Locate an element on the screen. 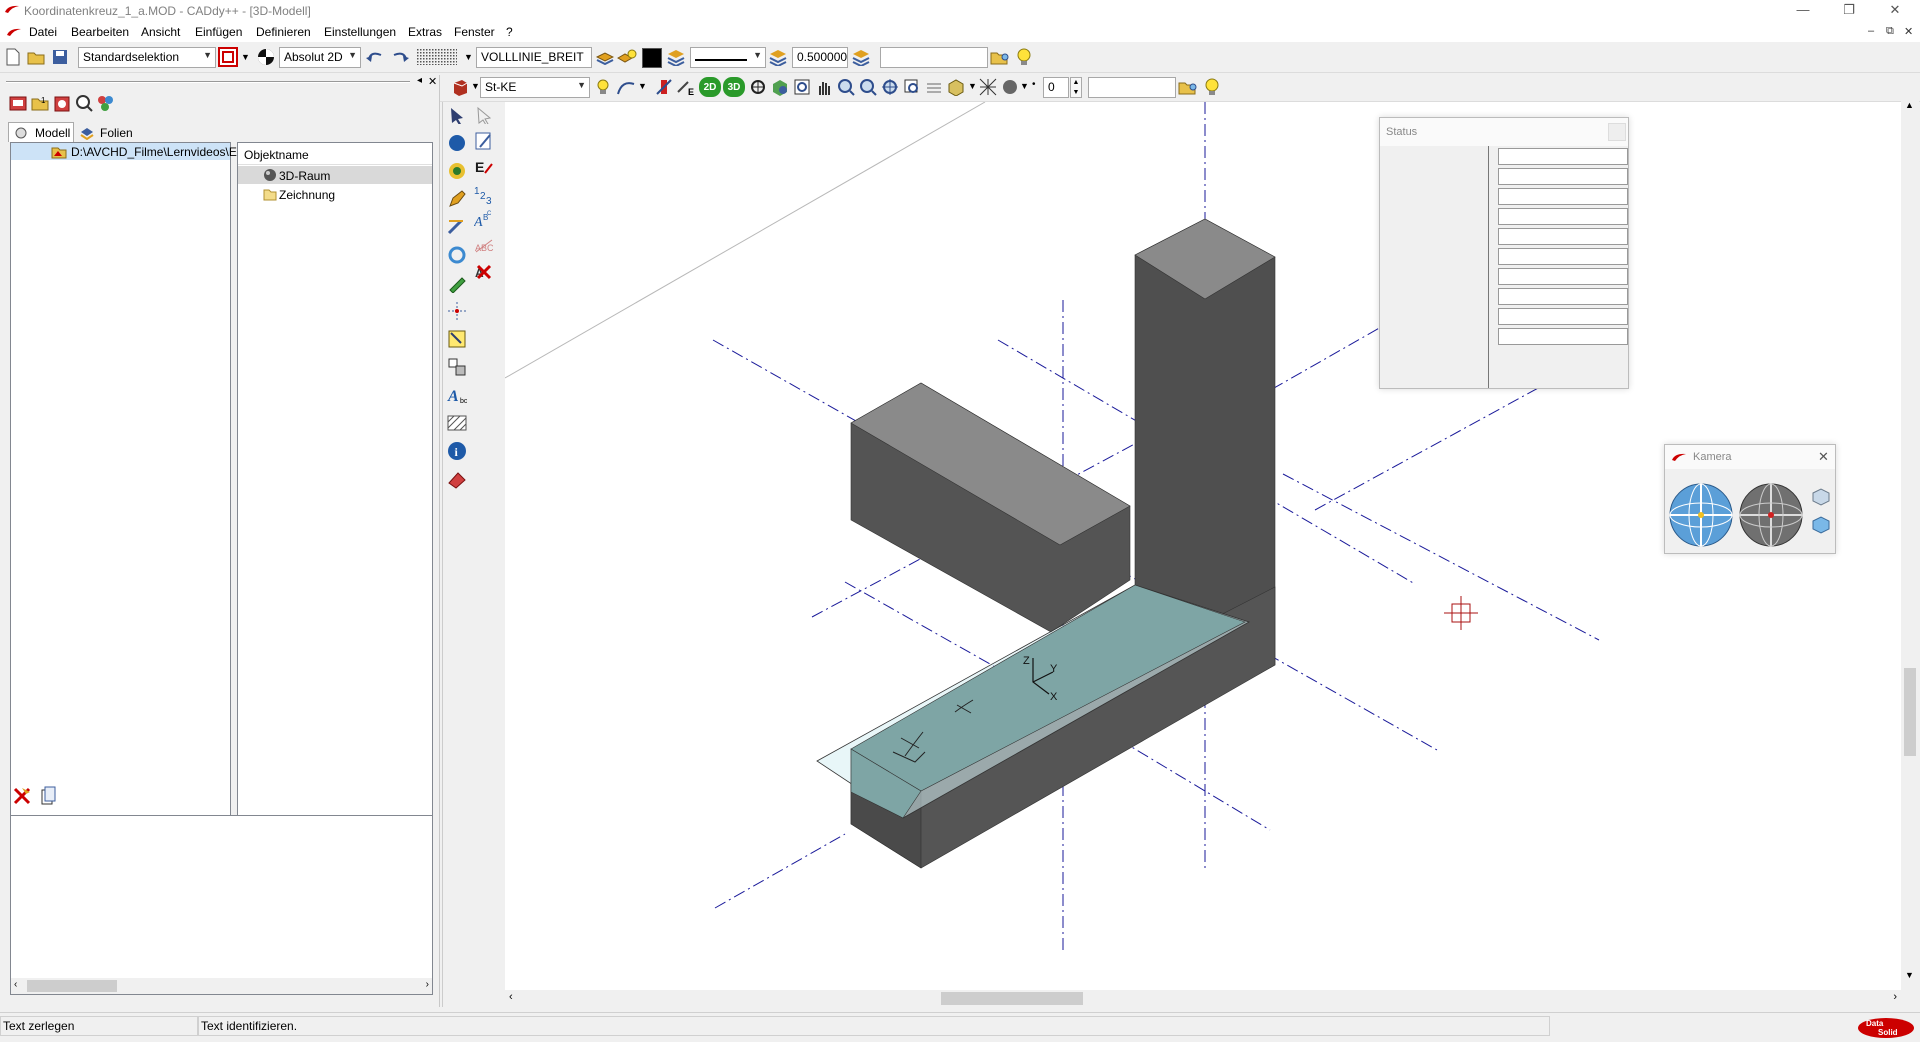 The width and height of the screenshot is (1920, 1042). toolbar1-text-input is located at coordinates (934, 57).